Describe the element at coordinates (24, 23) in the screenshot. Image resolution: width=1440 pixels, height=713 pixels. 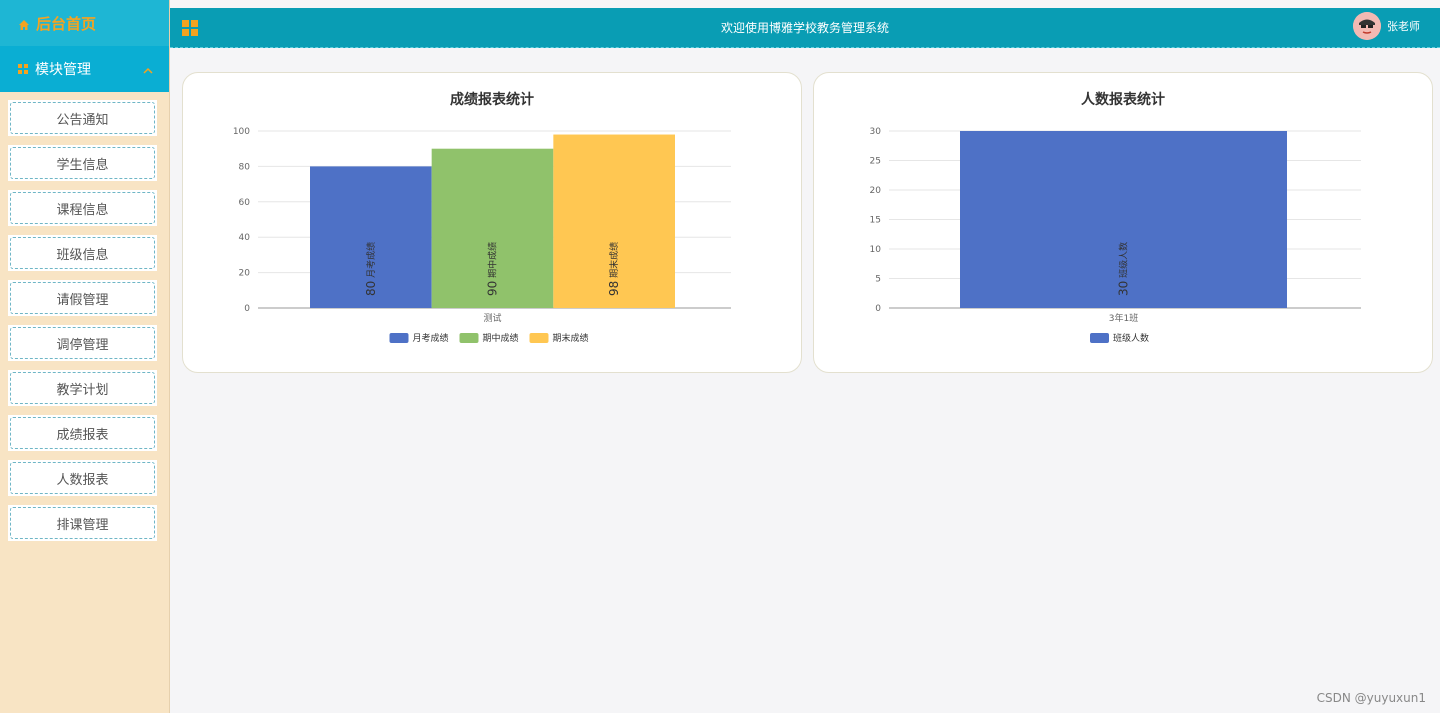
I see `home-icon` at that location.